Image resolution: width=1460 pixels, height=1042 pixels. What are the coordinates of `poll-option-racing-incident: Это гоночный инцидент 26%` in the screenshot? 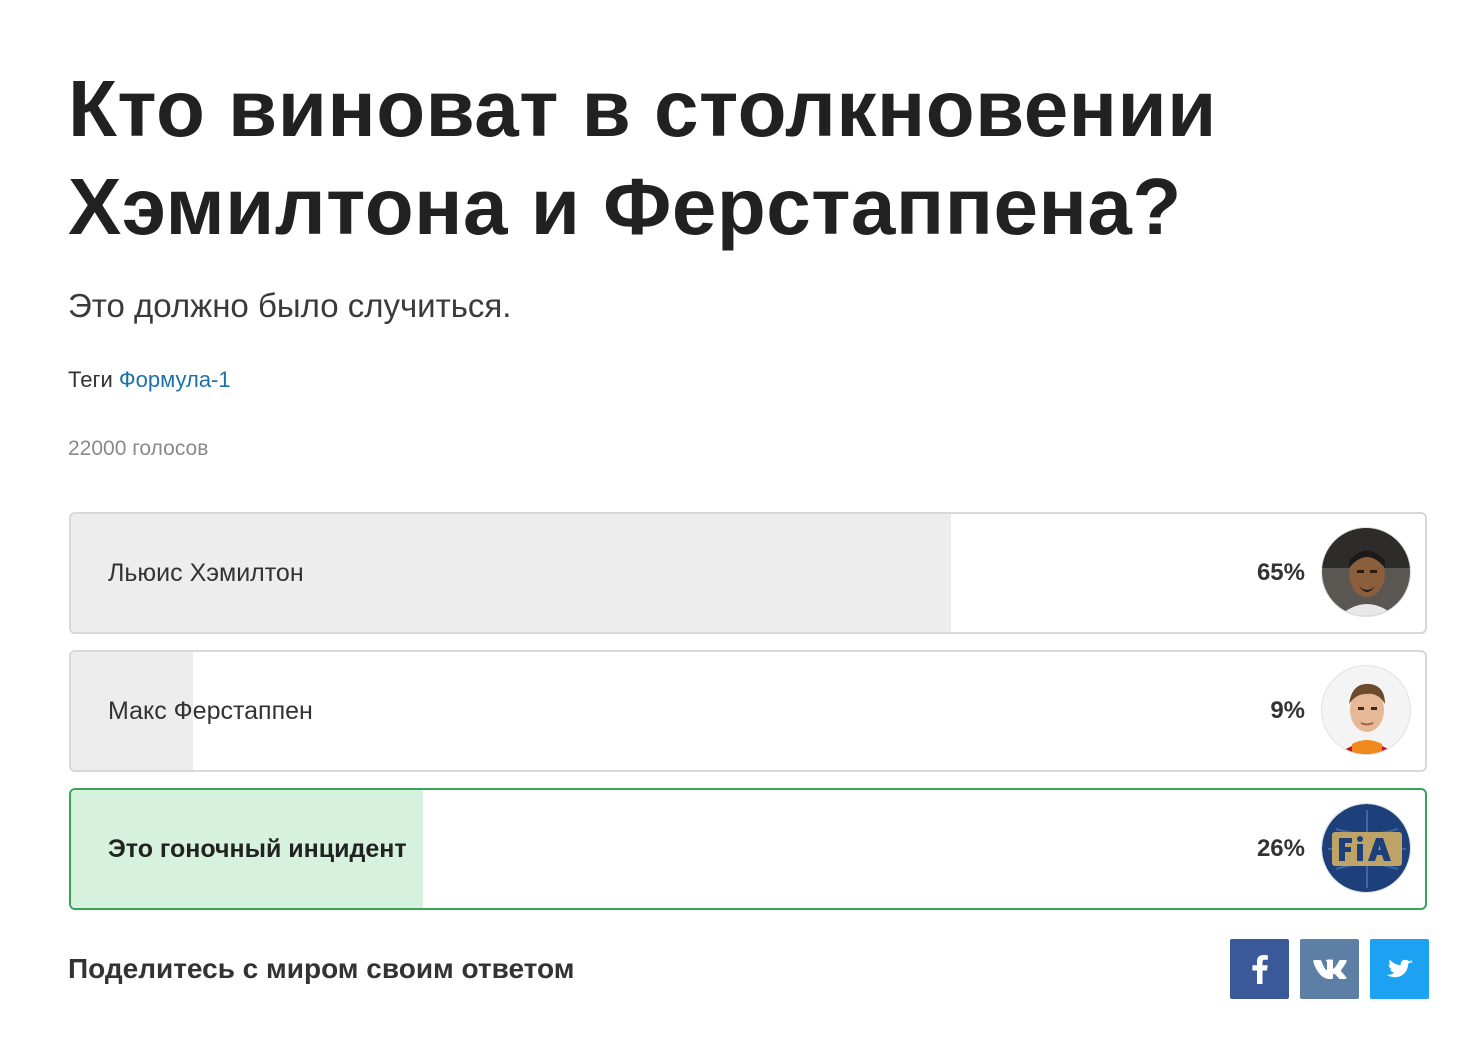 It's located at (748, 849).